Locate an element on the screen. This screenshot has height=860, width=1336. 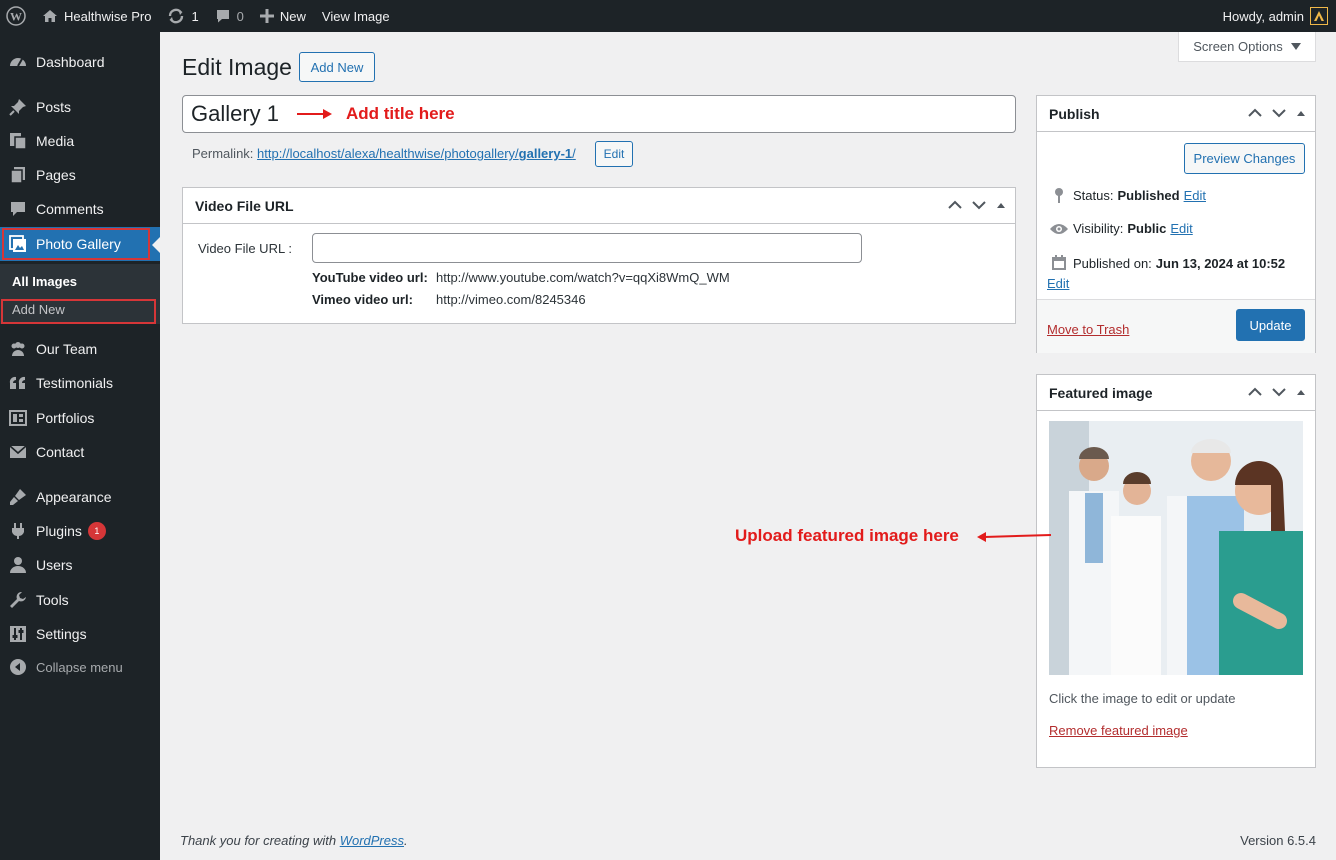
menu-item-media: Media is located at coordinates (80, 141).